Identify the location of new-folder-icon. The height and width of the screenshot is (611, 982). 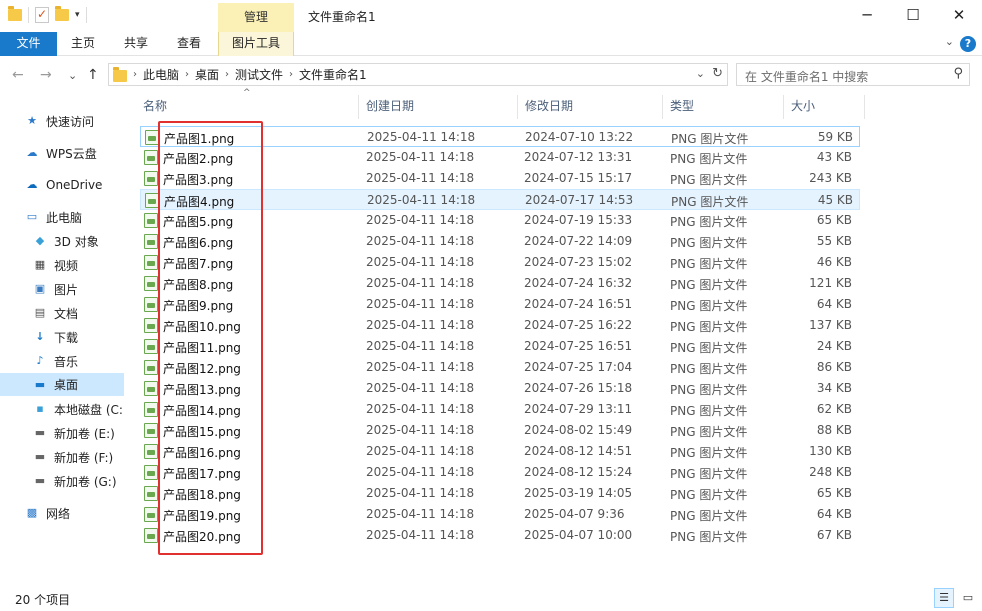
(62, 13).